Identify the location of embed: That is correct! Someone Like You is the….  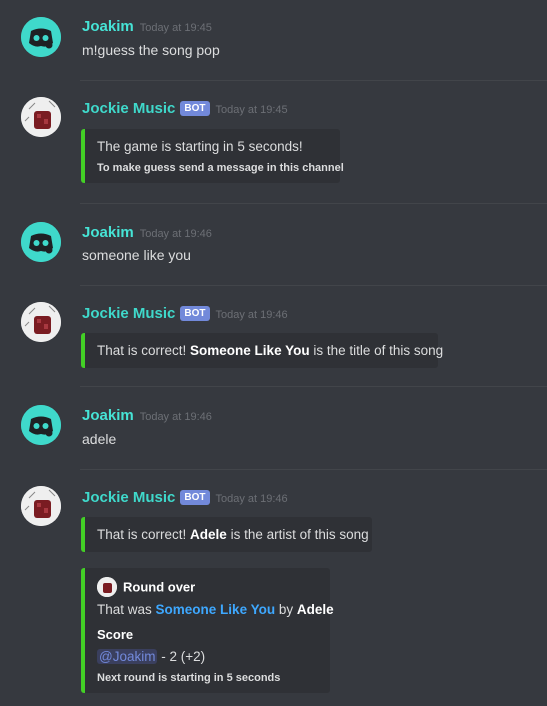
(262, 350).